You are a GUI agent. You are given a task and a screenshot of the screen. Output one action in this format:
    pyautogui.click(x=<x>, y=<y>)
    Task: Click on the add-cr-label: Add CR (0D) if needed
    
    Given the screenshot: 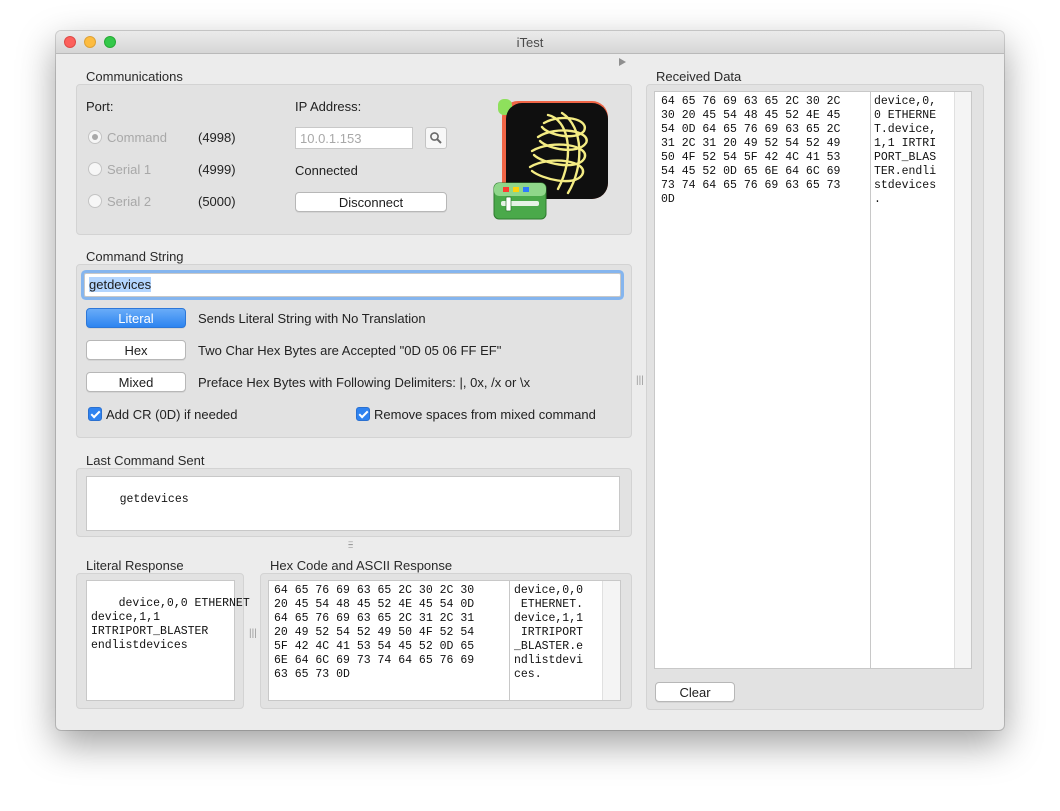 What is the action you would take?
    pyautogui.click(x=172, y=414)
    